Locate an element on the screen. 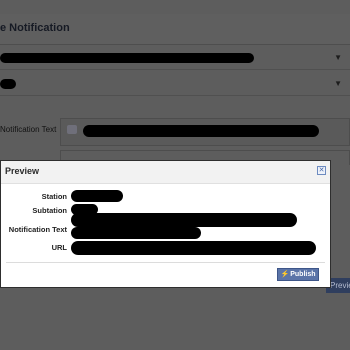 This screenshot has height=350, width=350. dropdown-field-2: ▼ is located at coordinates (175, 85).